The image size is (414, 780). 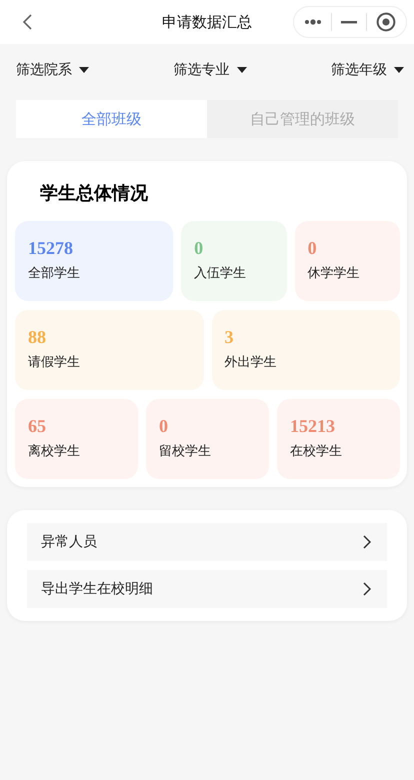 I want to click on stat-tile: 3 外出学生, so click(x=306, y=350).